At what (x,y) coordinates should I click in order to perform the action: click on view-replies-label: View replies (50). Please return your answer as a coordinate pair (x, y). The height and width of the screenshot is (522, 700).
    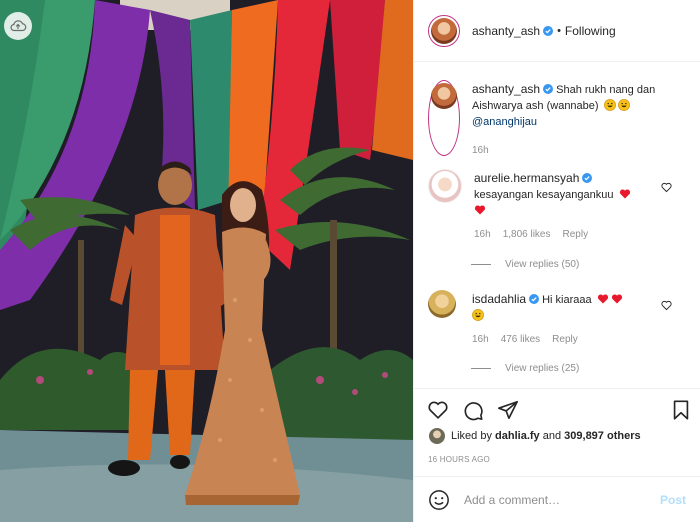
    Looking at the image, I should click on (542, 264).